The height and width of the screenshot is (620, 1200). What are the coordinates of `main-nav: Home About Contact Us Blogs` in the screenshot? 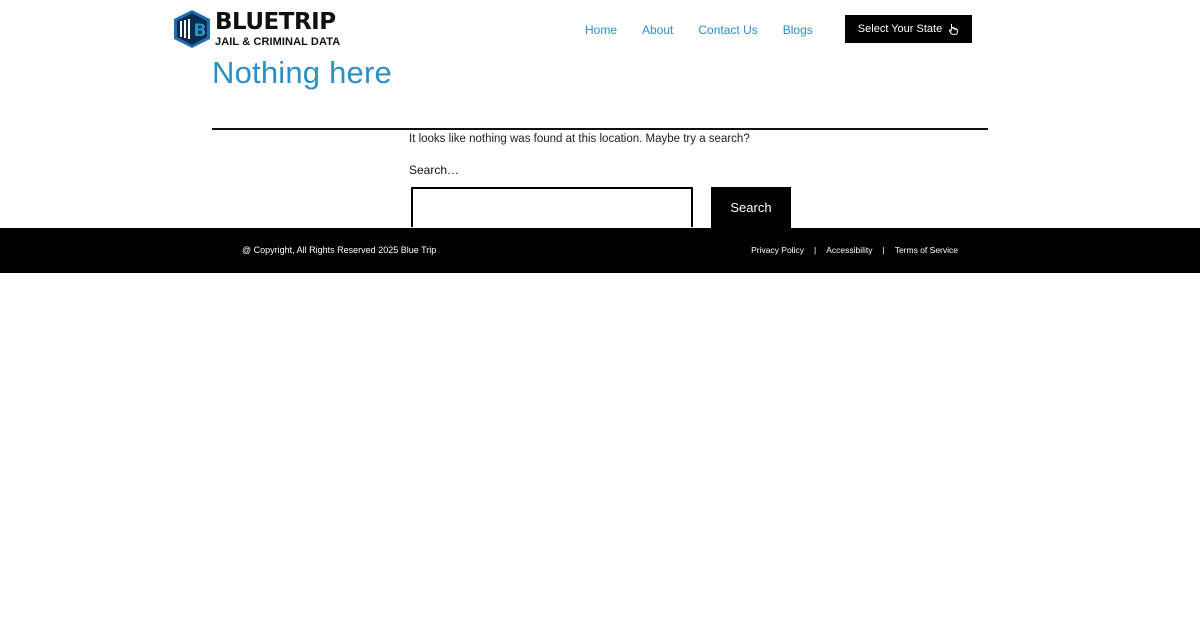 It's located at (711, 30).